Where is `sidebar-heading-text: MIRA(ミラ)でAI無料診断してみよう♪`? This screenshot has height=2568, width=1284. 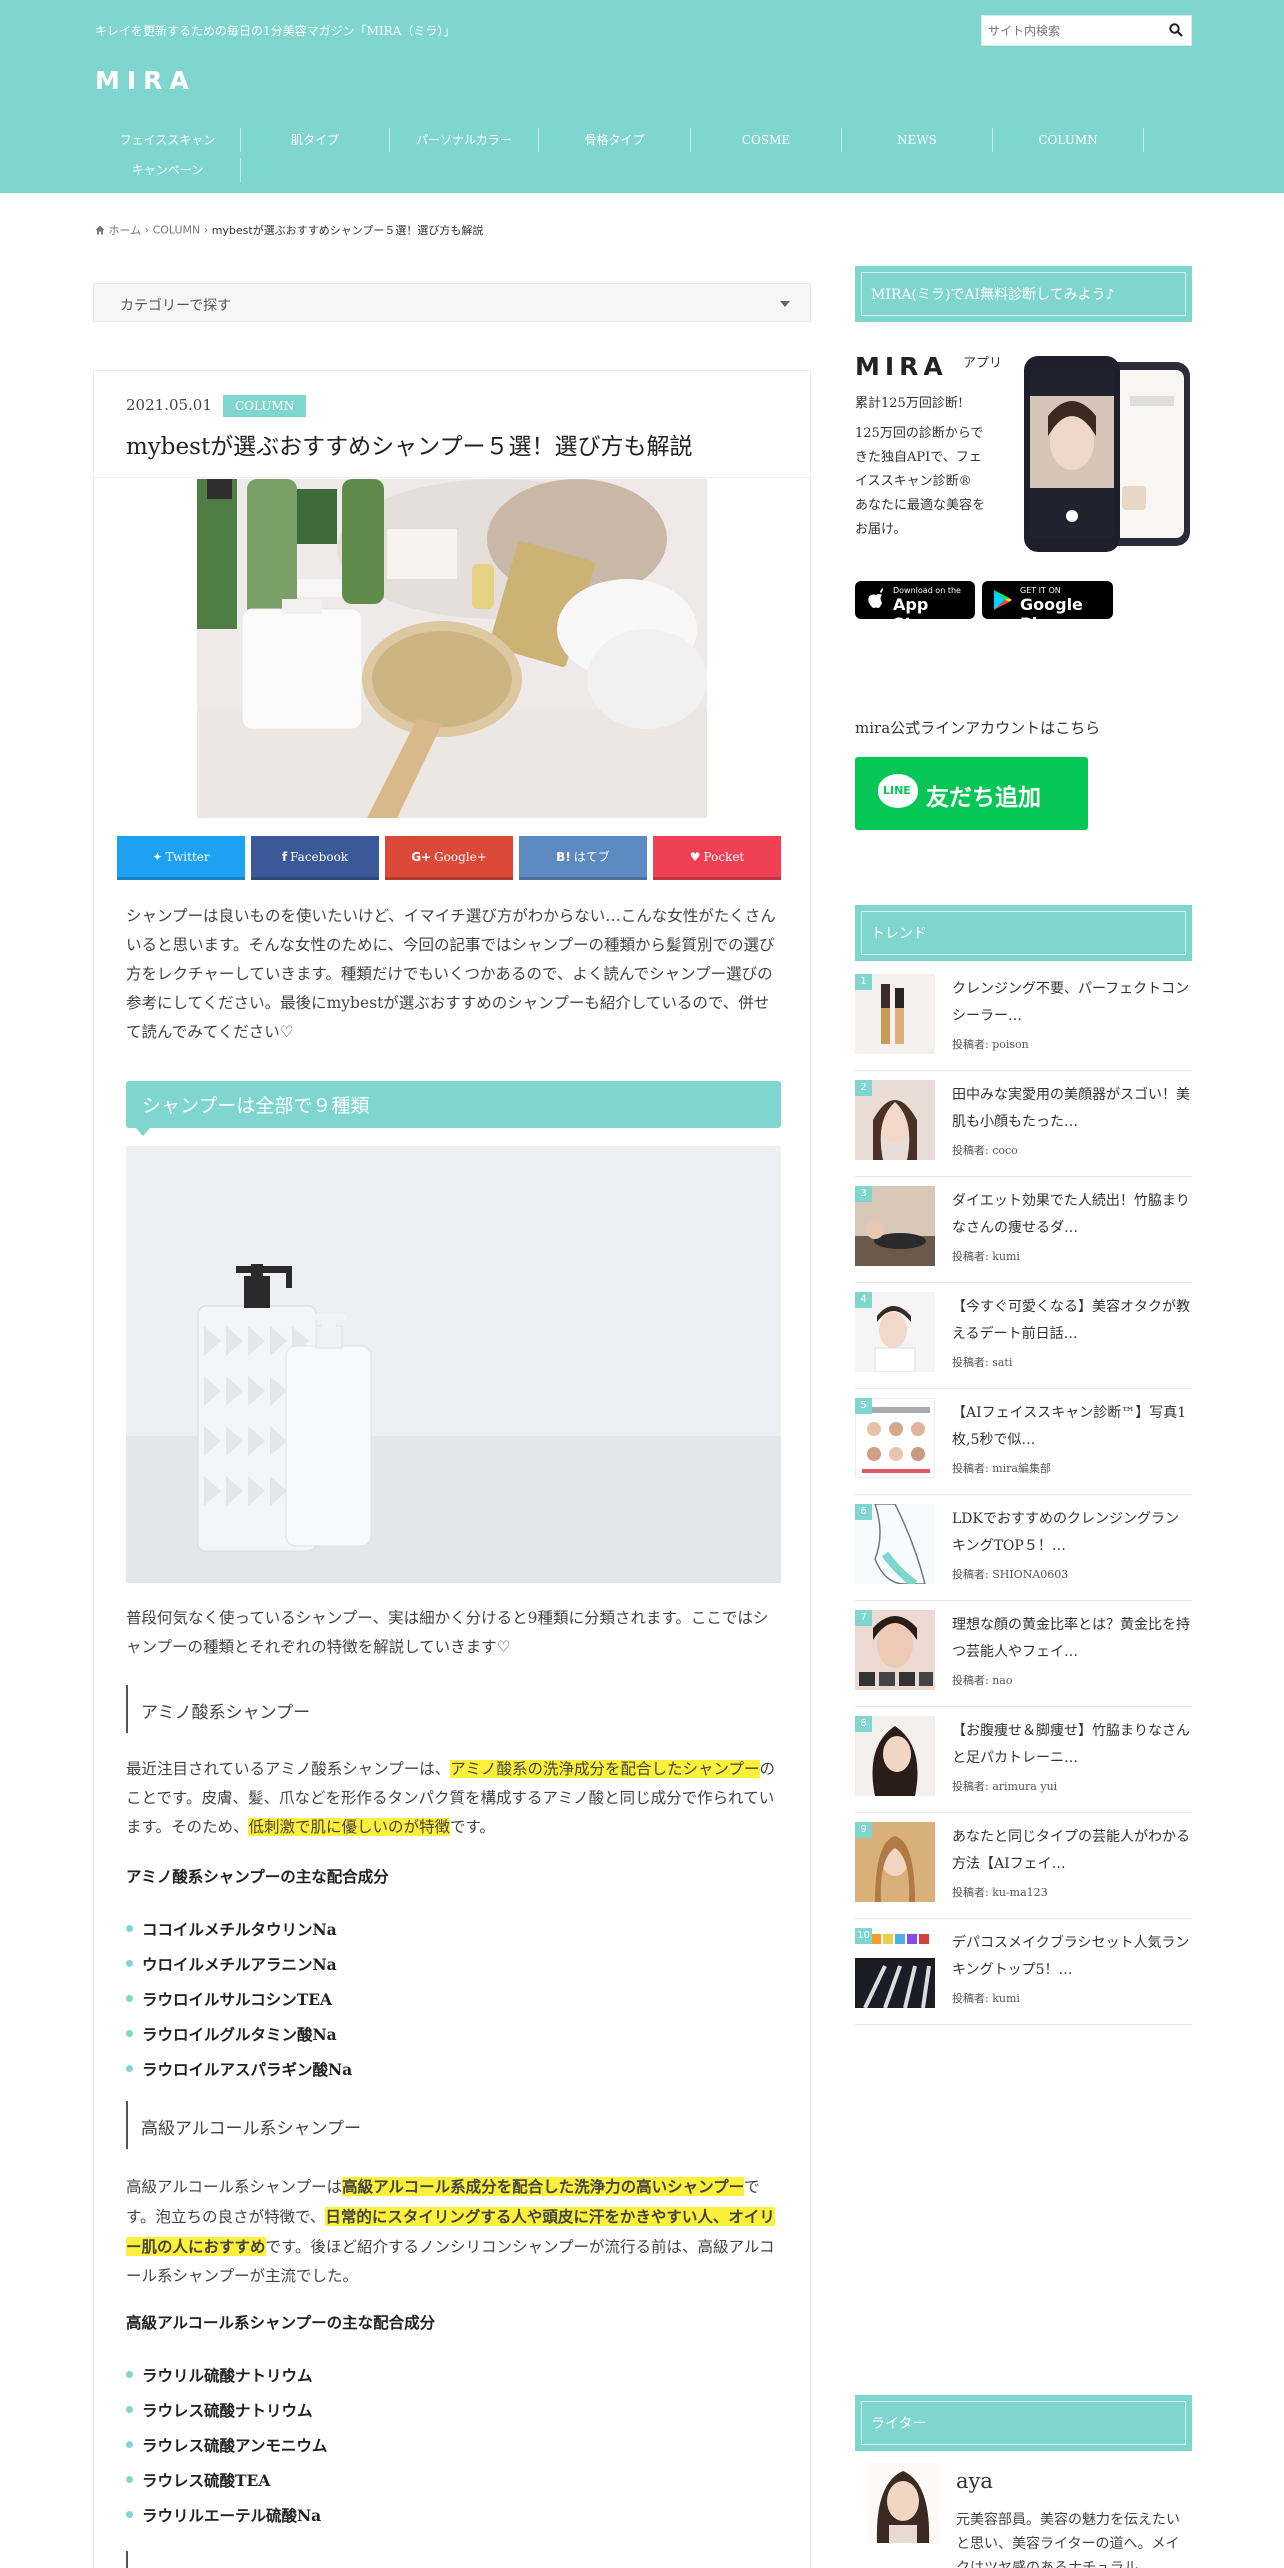
sidebar-heading-text: MIRA(ミラ)でAI無料診断してみよう♪ is located at coordinates (993, 295).